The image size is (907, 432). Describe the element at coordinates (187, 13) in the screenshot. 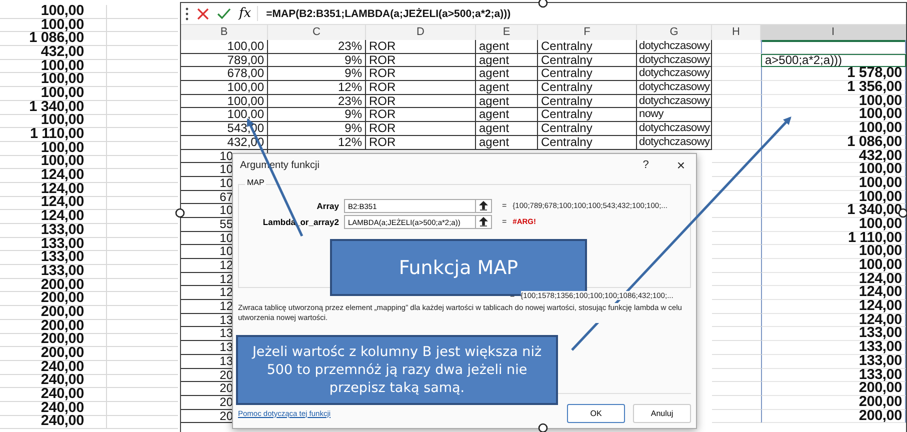

I see `more-icon` at that location.